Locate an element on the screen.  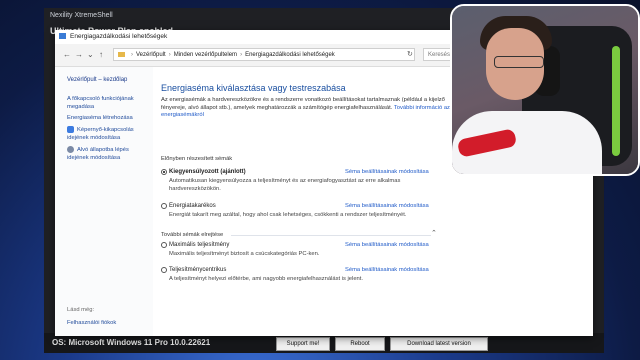
chevron-up-icon: ⌃ is located at coordinates (434, 233).